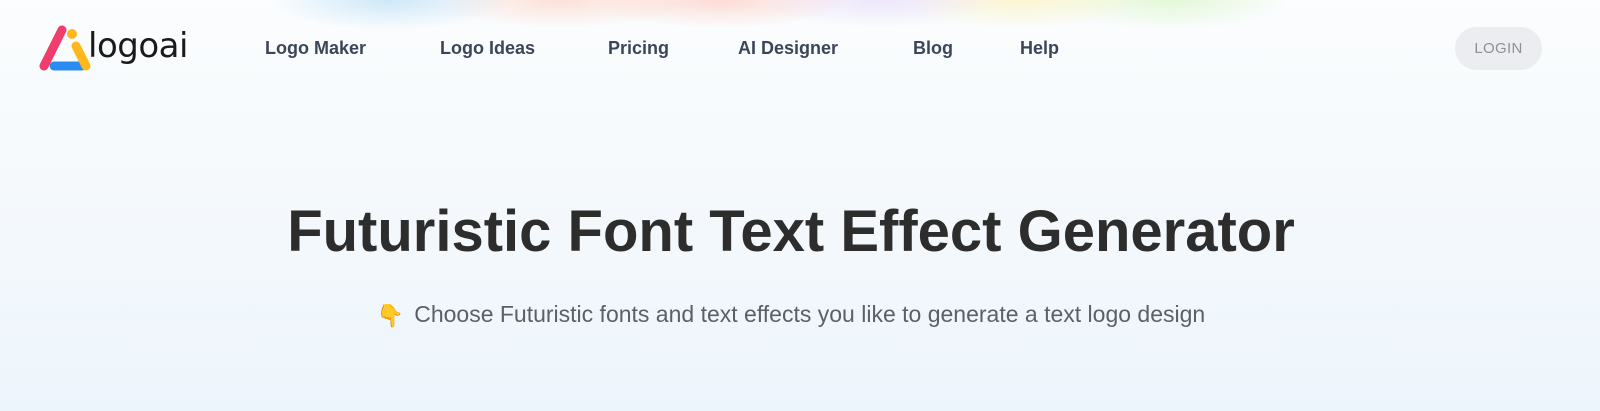  What do you see at coordinates (791, 231) in the screenshot?
I see `page-title: Futuristic Font Text Effect Generator` at bounding box center [791, 231].